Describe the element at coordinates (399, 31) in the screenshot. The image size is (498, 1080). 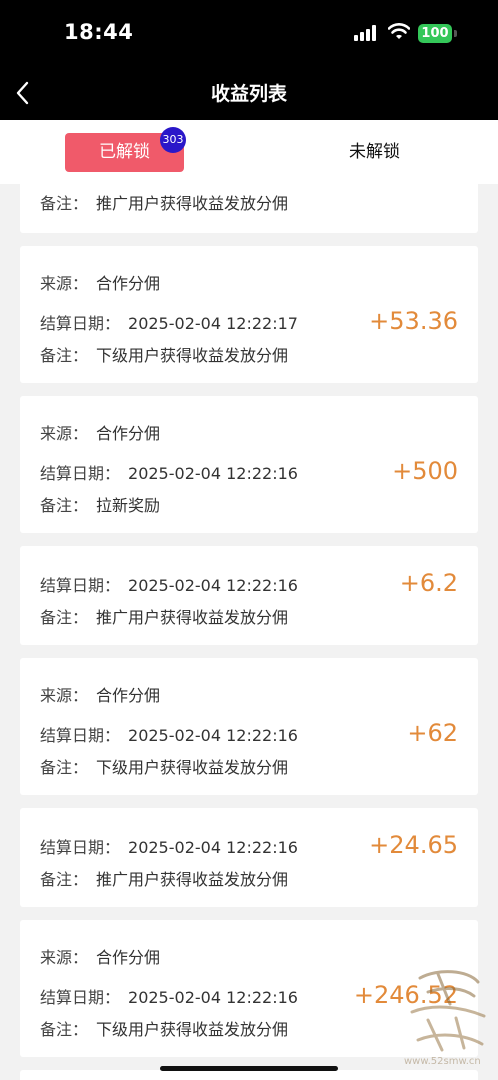
I see `wifi-icon` at that location.